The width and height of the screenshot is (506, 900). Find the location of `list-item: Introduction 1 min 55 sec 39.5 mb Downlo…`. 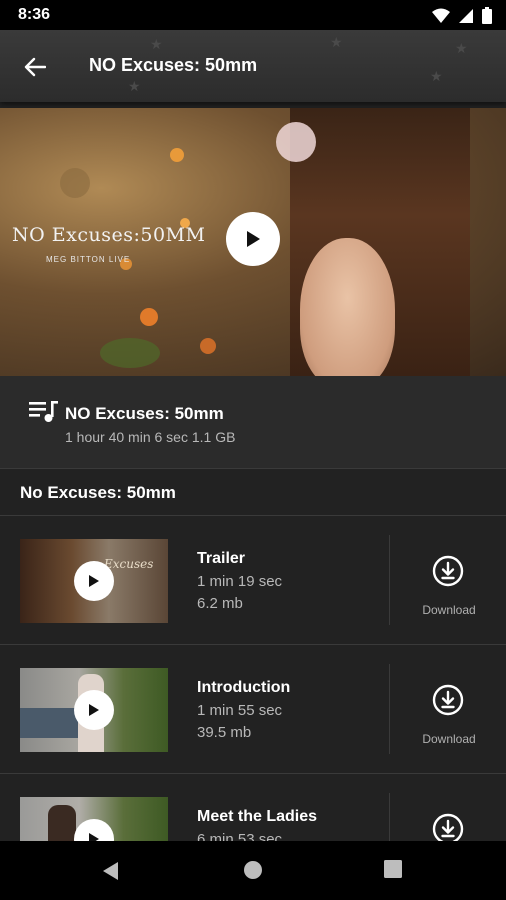

list-item: Introduction 1 min 55 sec 39.5 mb Downlo… is located at coordinates (253, 709).